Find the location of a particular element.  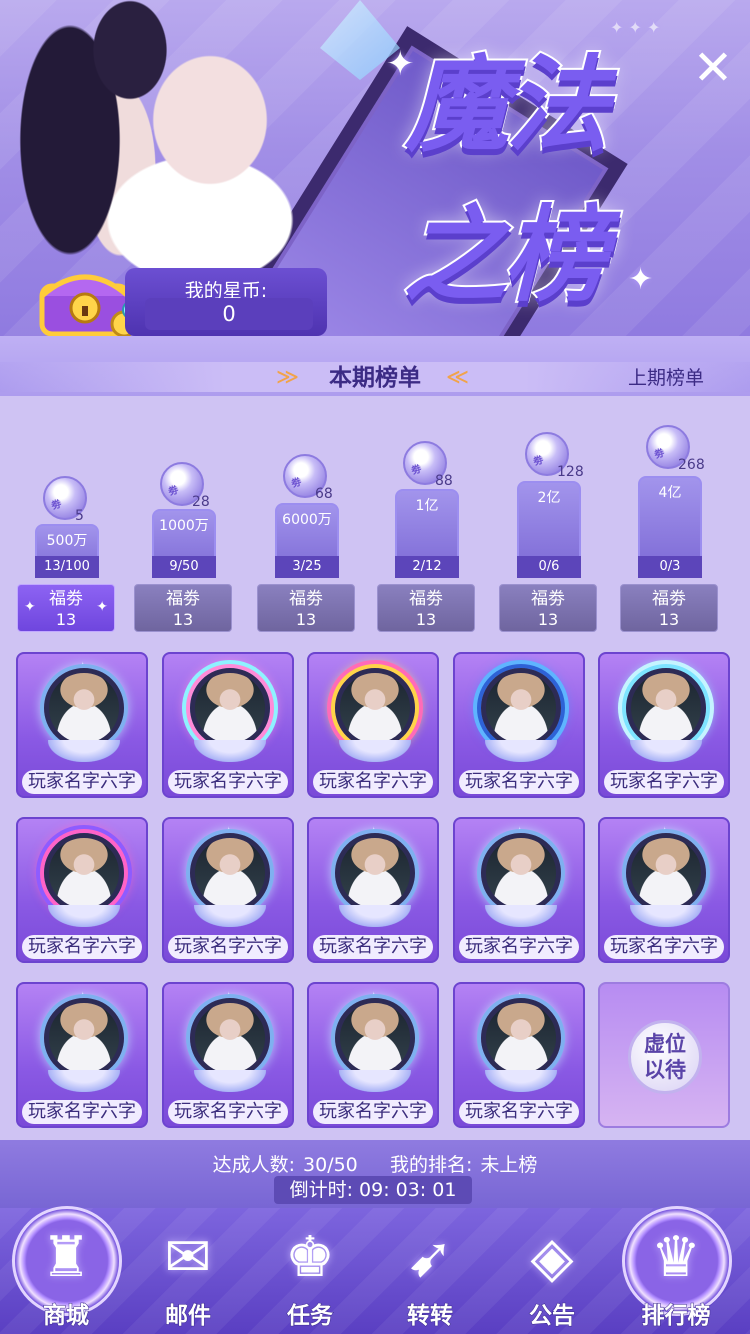

sparkle-icon: ✦ ✦ ✦ is located at coordinates (635, 27).